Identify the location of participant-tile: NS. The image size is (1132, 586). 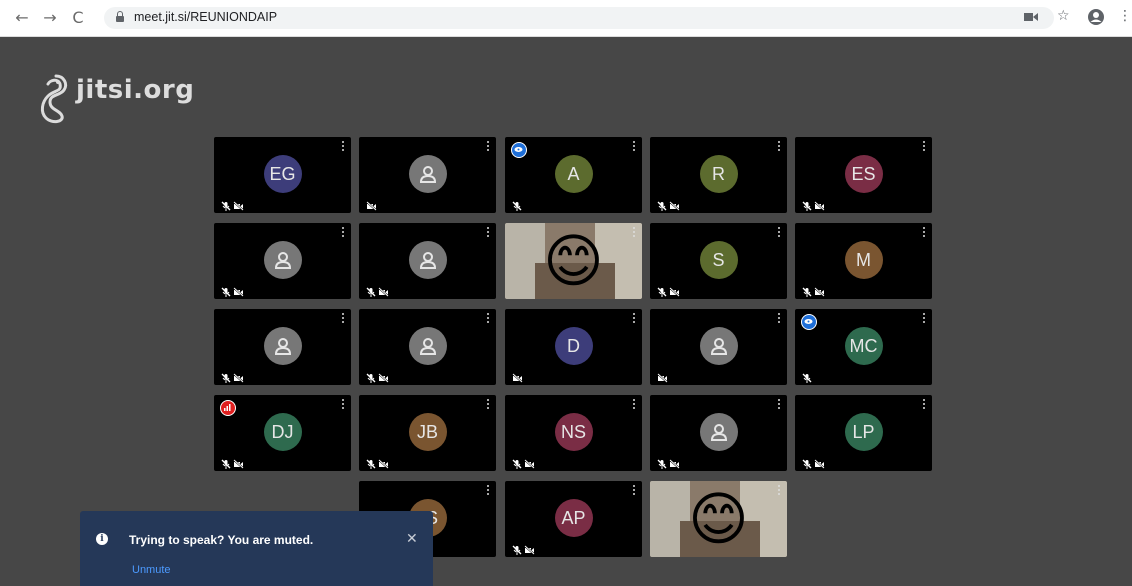
(573, 433).